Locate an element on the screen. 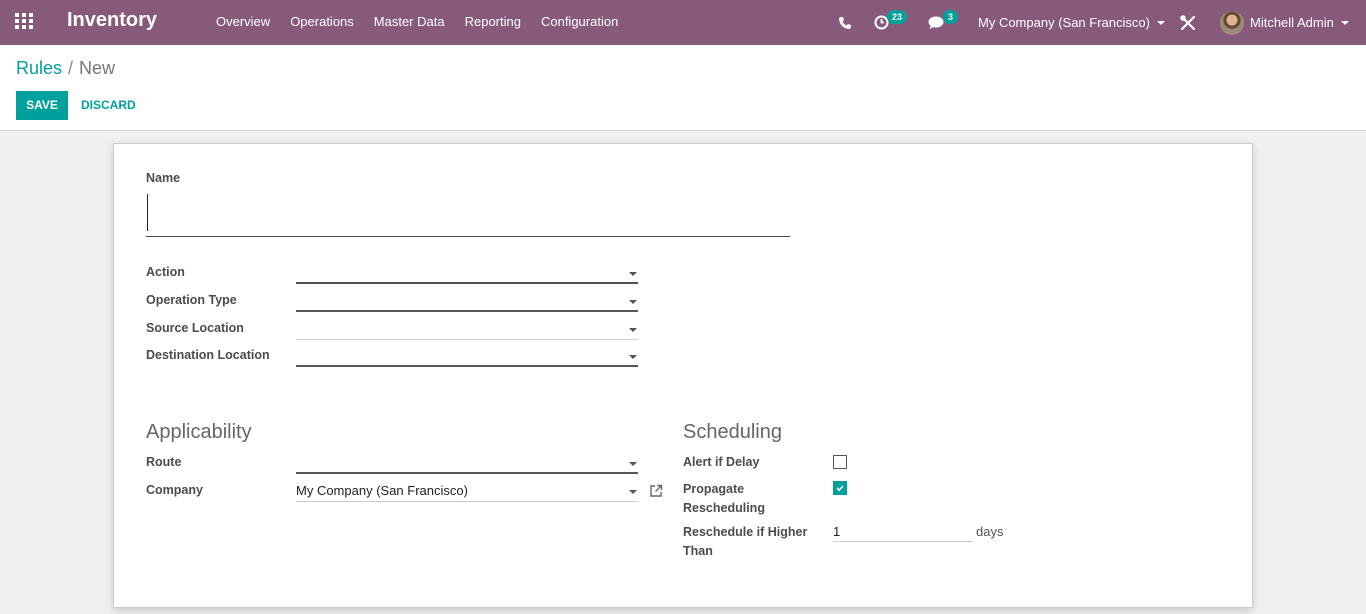 This screenshot has height=614, width=1366. applicability-title: Applicability is located at coordinates (199, 432).